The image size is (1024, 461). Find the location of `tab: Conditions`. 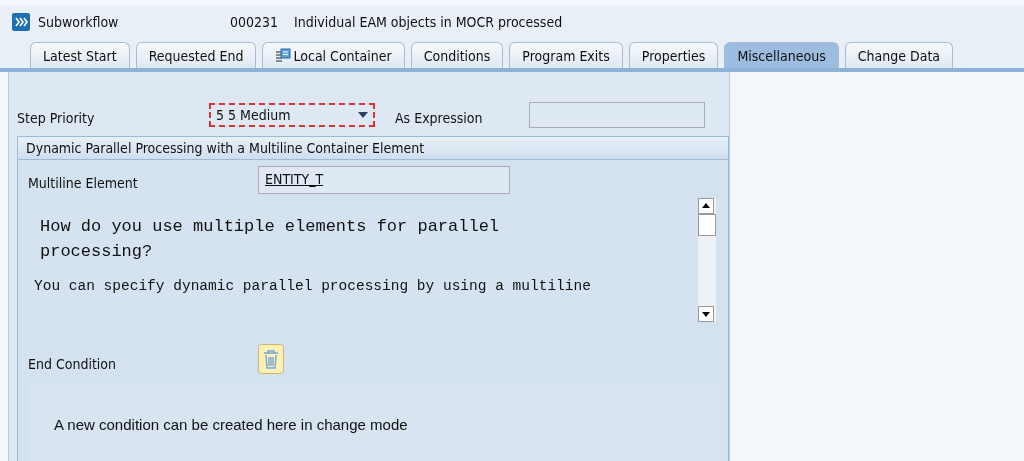

tab: Conditions is located at coordinates (457, 55).